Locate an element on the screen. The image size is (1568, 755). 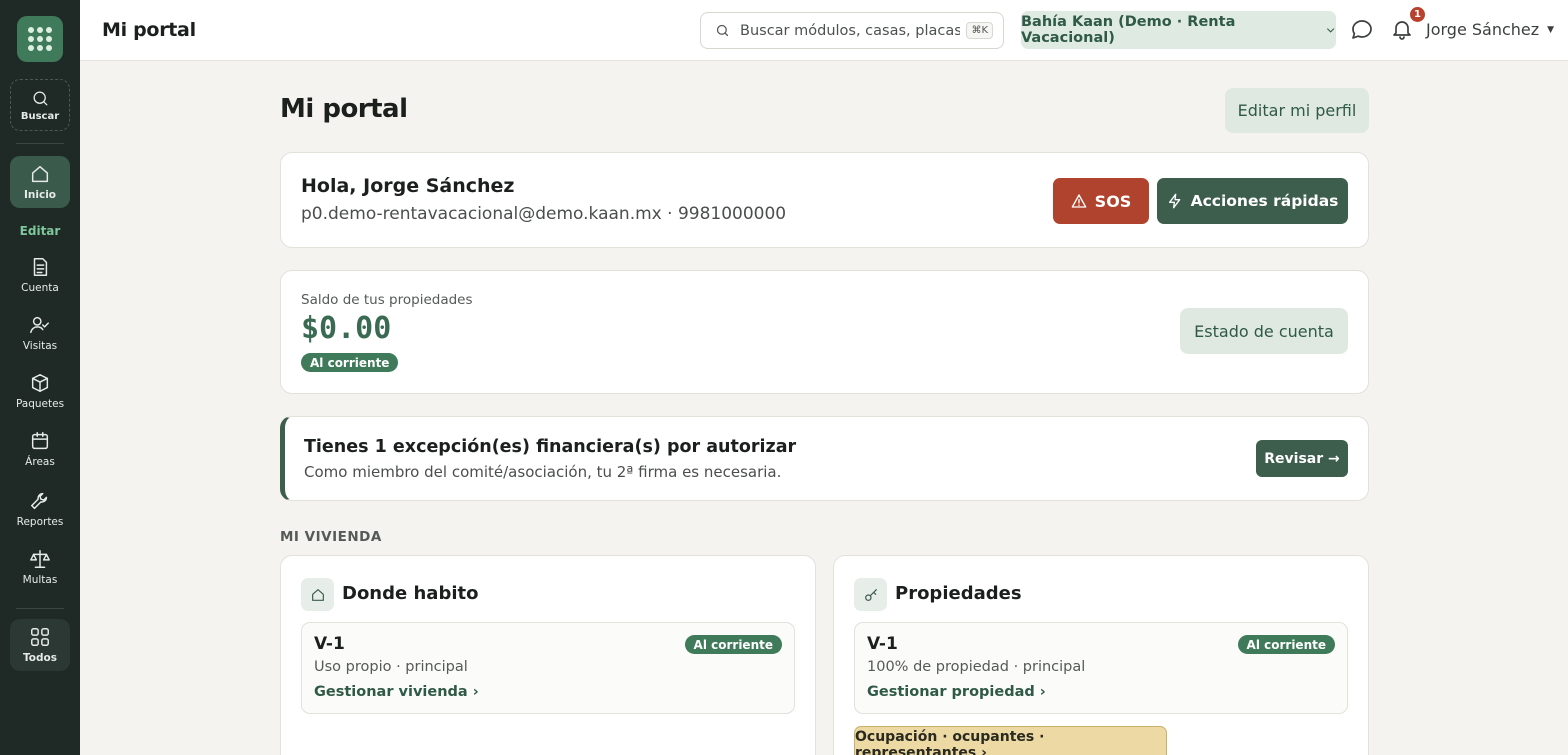
grid-icon is located at coordinates (40, 637).